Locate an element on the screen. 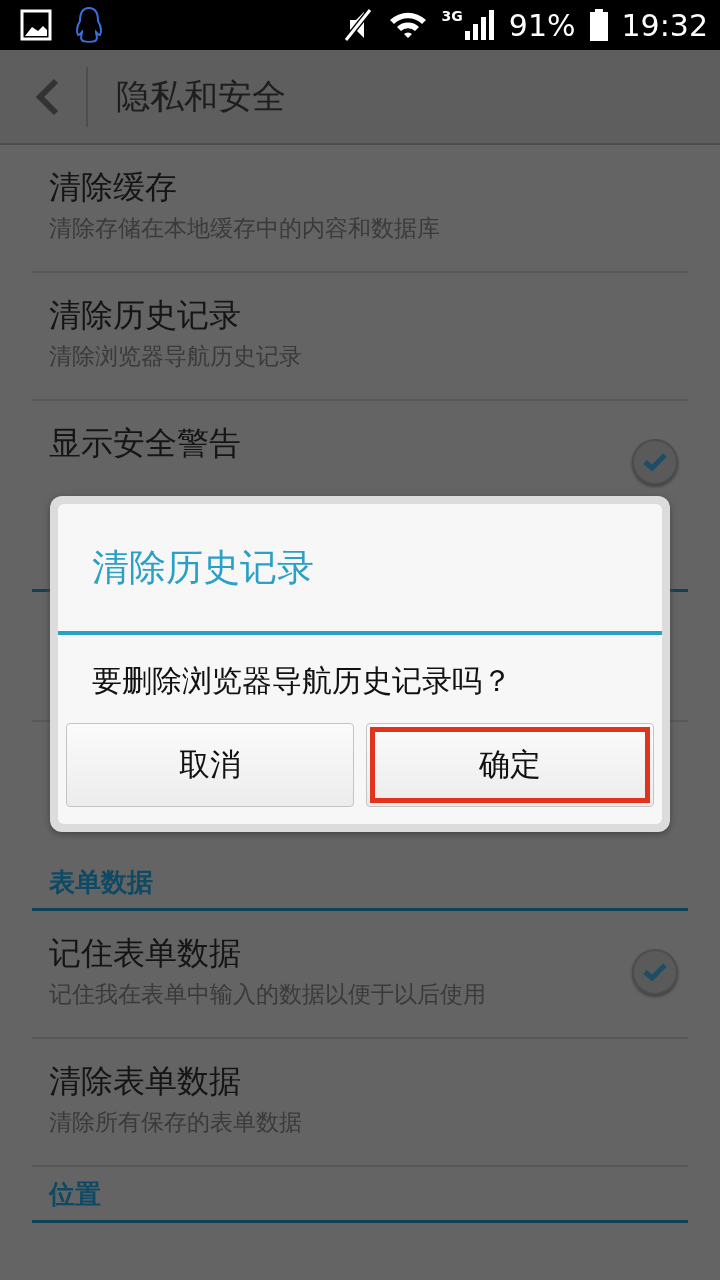 This screenshot has height=1280, width=720. item-title: 记住表单数据 is located at coordinates (145, 953).